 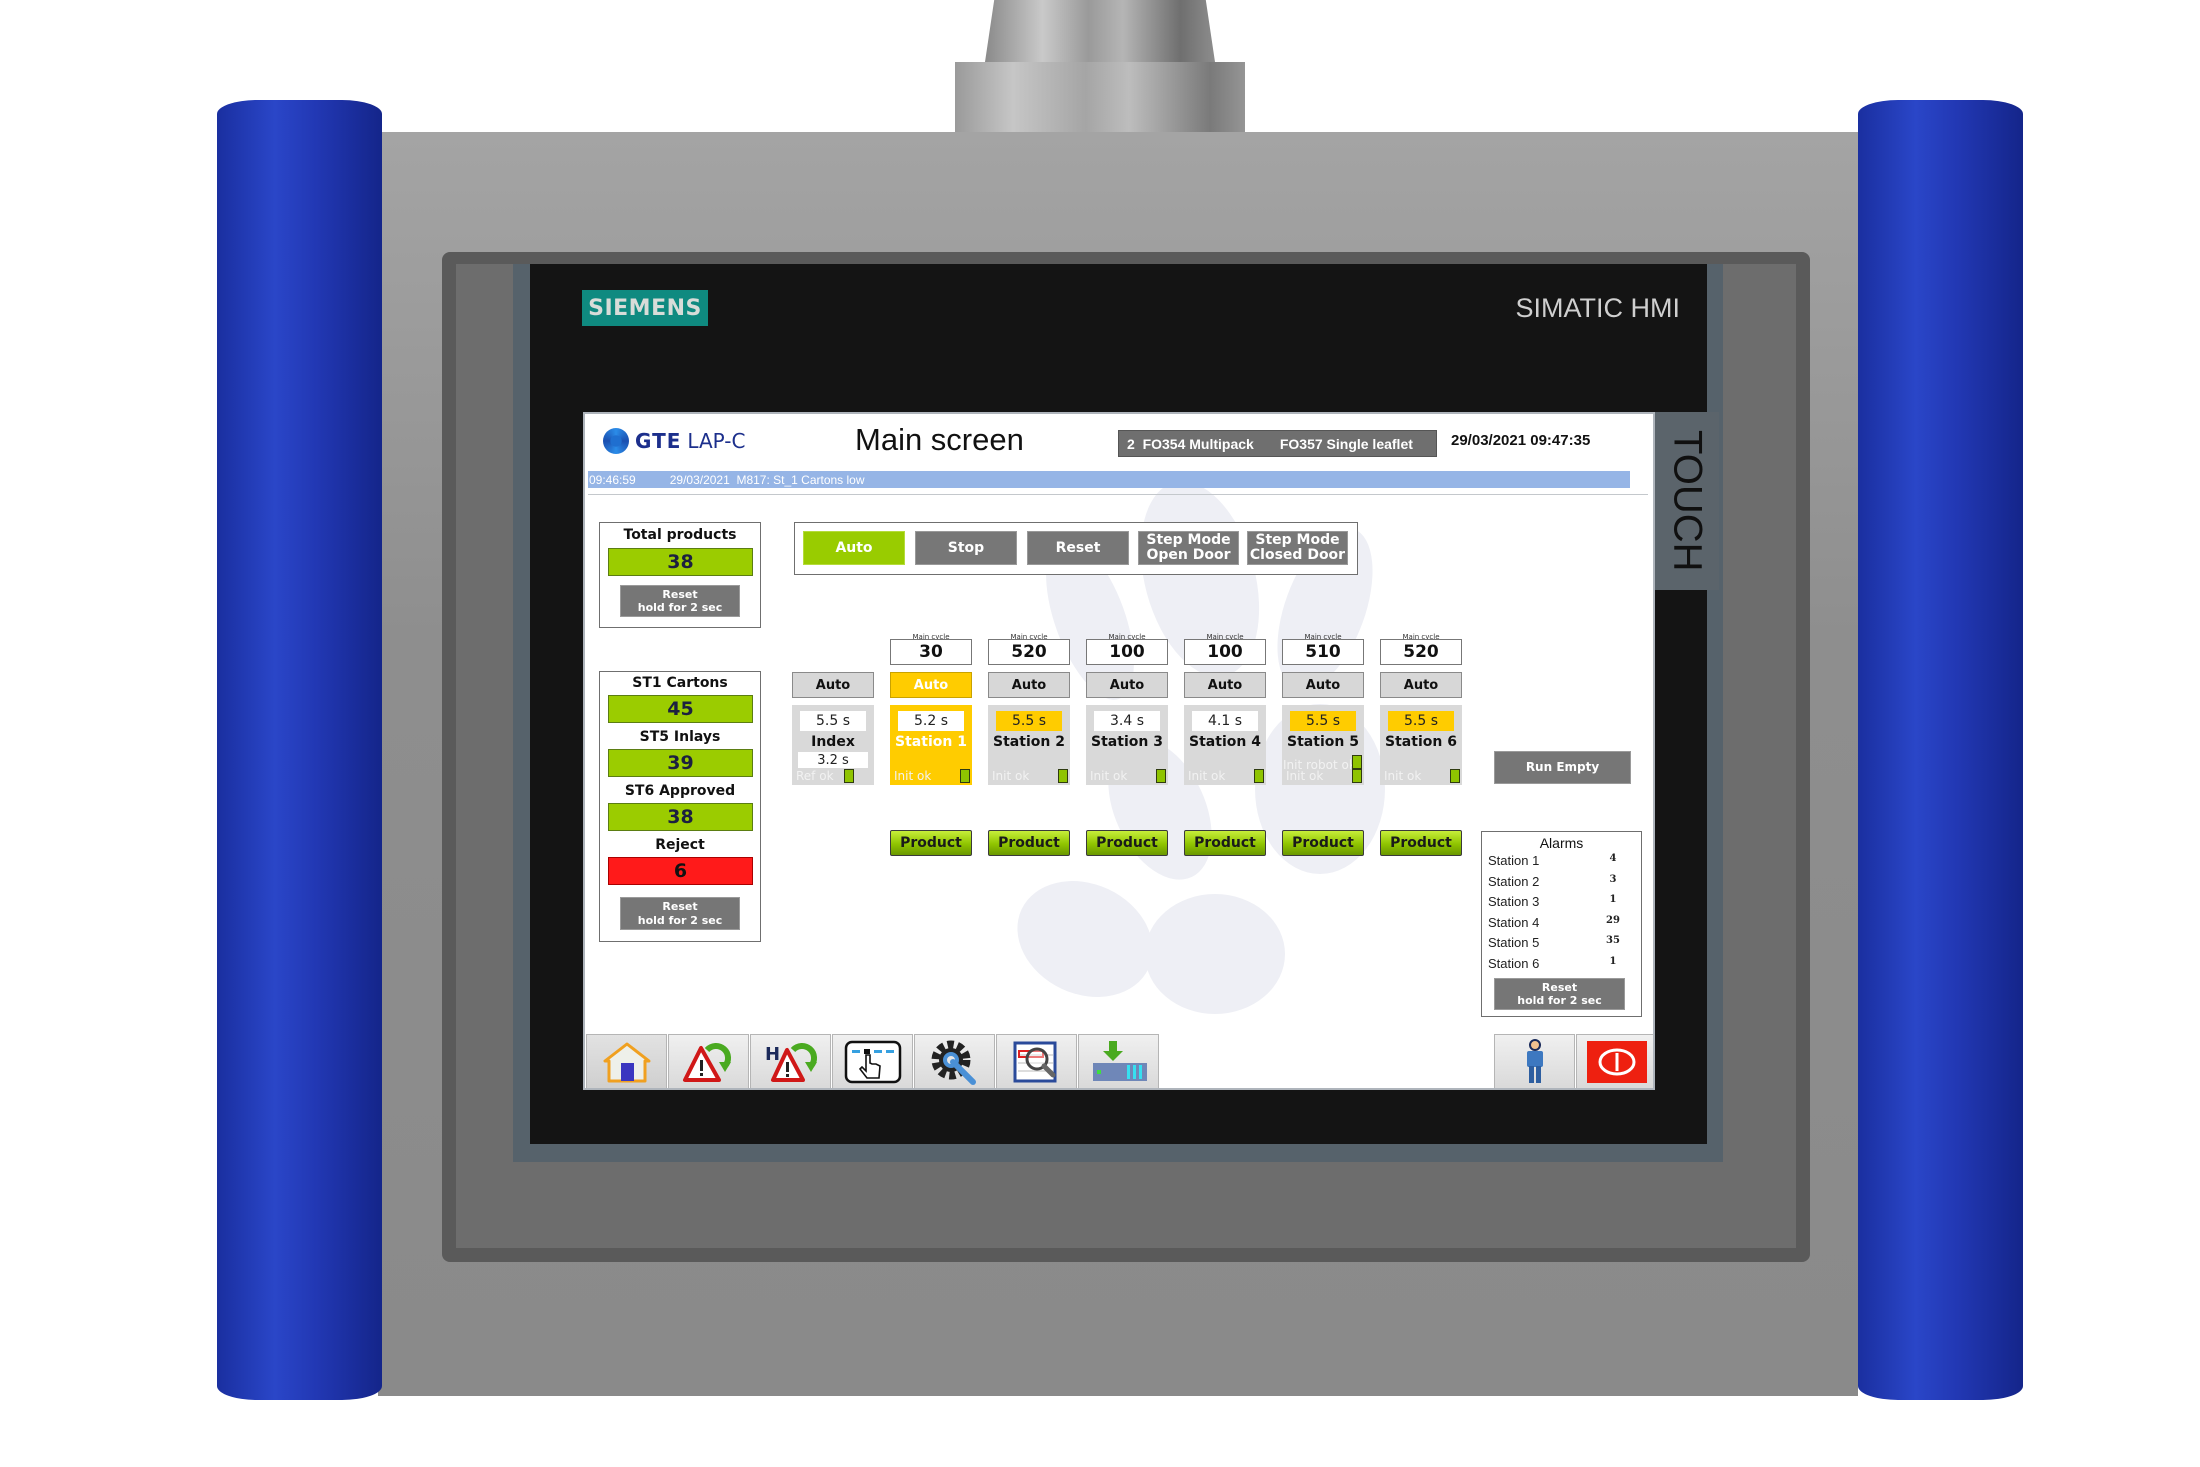 I want to click on recipe-secondary: FO357 Single leaflet, so click(x=1346, y=443).